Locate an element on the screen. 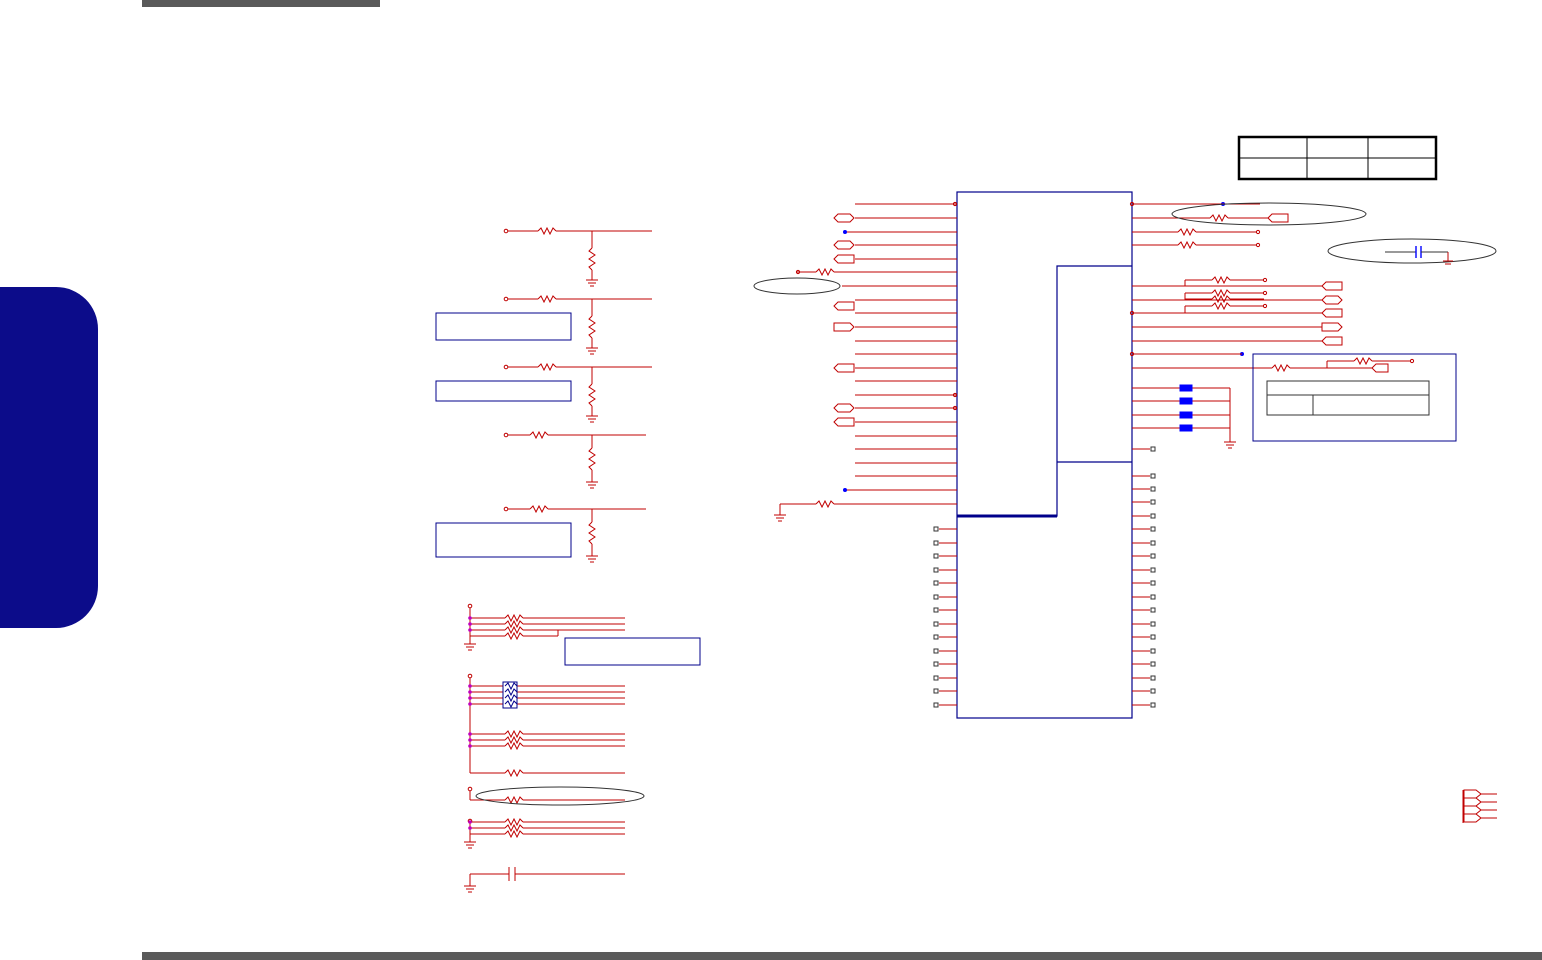  note-box-group is located at coordinates (568, 489).